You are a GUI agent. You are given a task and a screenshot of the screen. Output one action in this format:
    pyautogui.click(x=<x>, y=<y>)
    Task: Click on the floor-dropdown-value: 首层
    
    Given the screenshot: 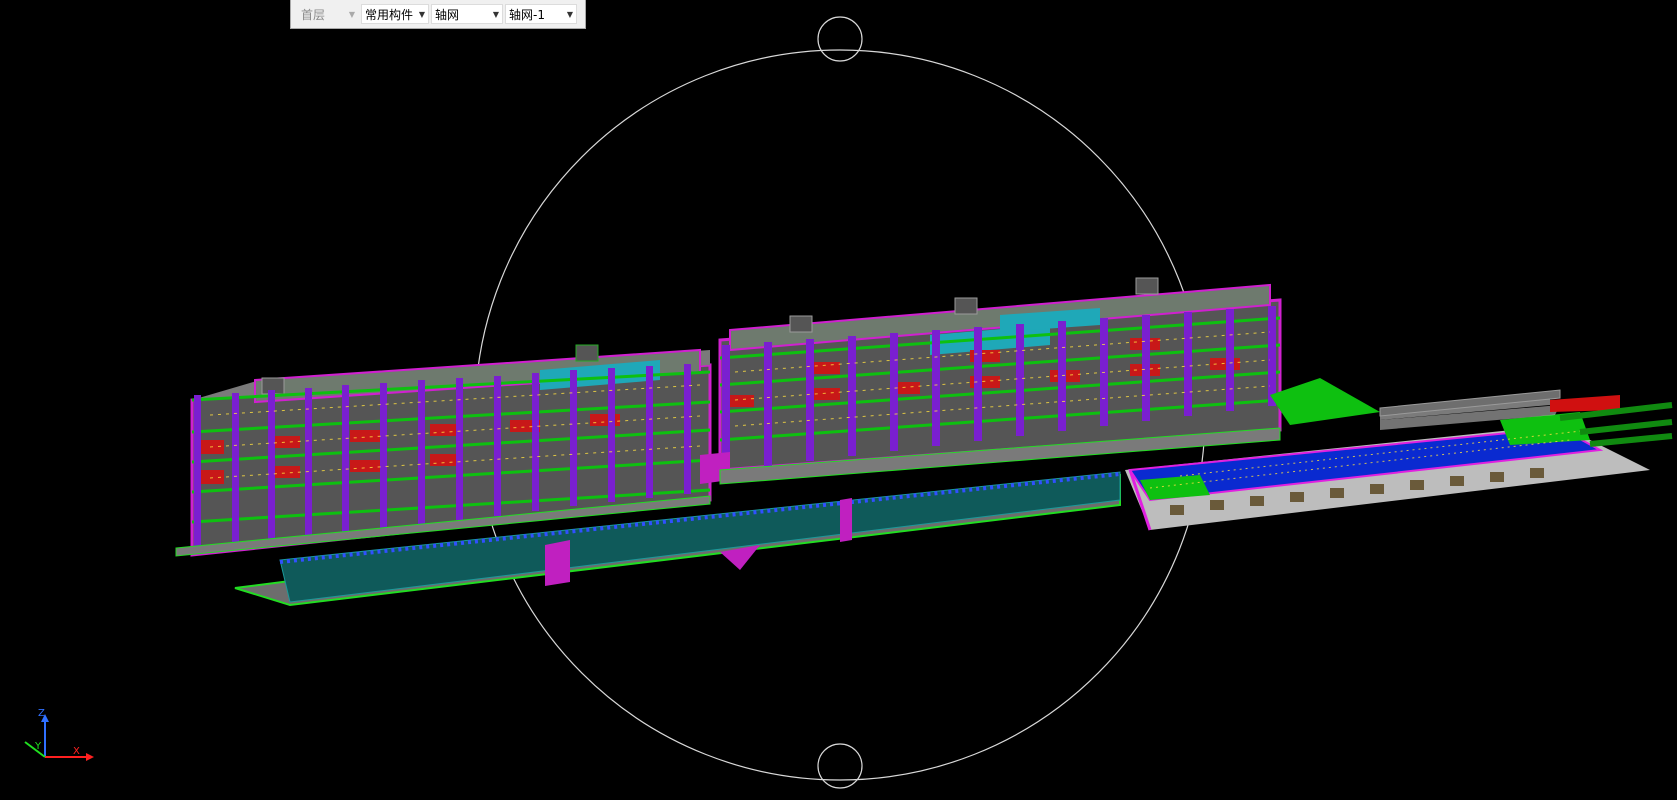 What is the action you would take?
    pyautogui.click(x=313, y=14)
    